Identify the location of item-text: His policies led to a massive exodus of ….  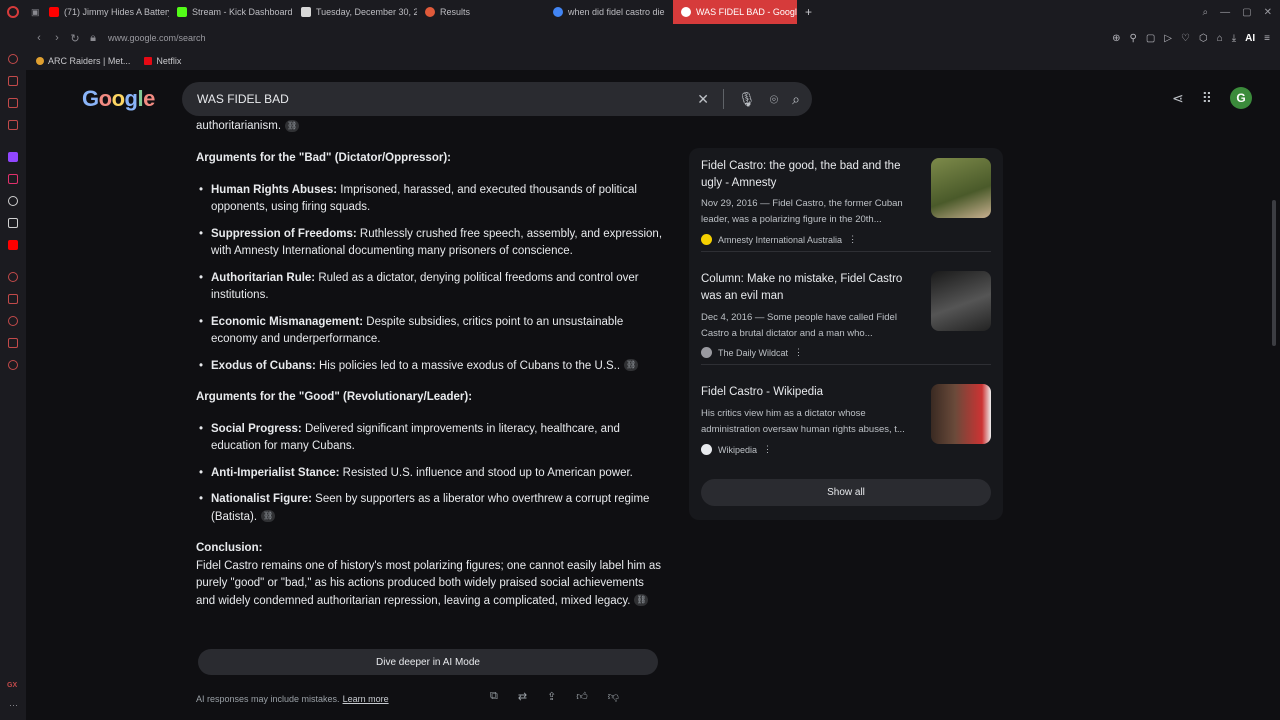
(468, 365).